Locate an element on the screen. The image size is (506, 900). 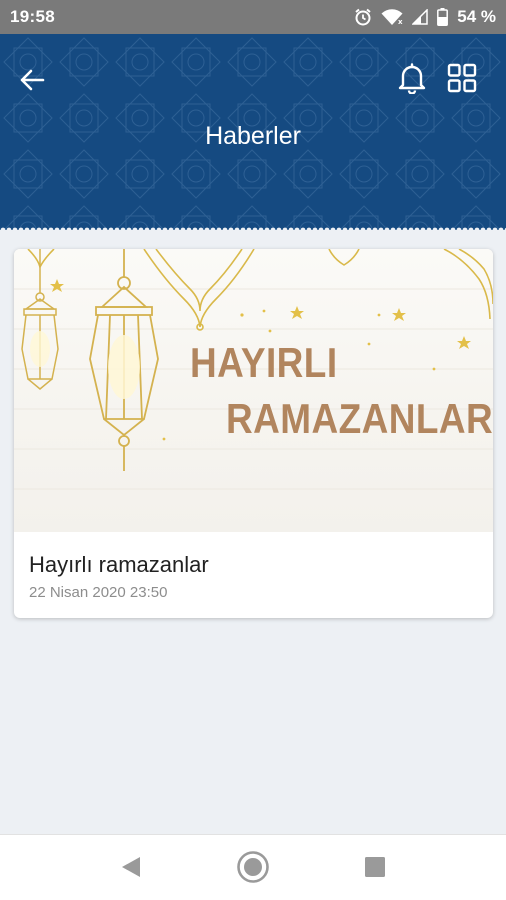
nav-recents-button is located at coordinates (375, 869).